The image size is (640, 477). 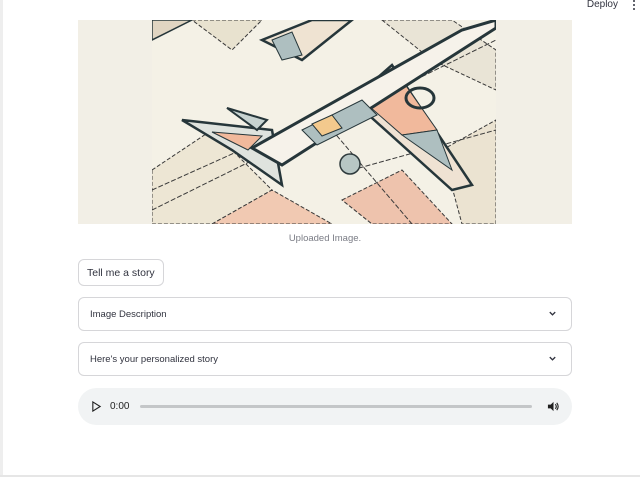 I want to click on audio-time: 0:00, so click(x=120, y=406).